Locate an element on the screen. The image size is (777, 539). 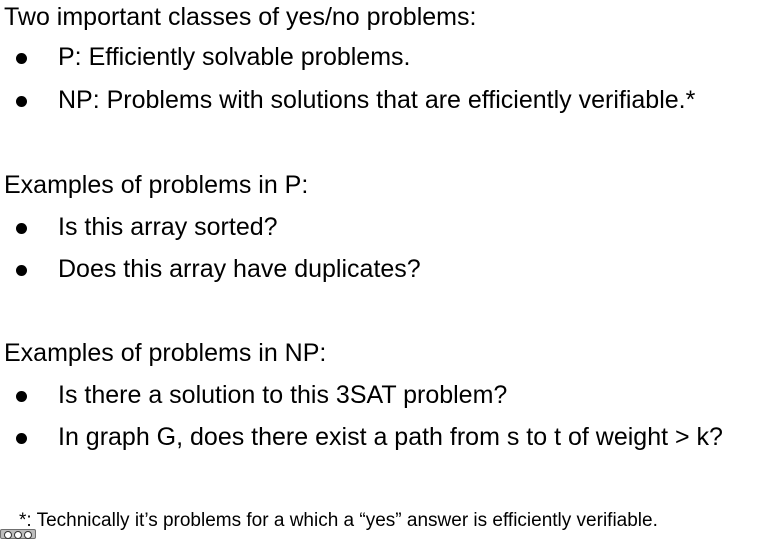
by-circle-icon is located at coordinates (18, 535).